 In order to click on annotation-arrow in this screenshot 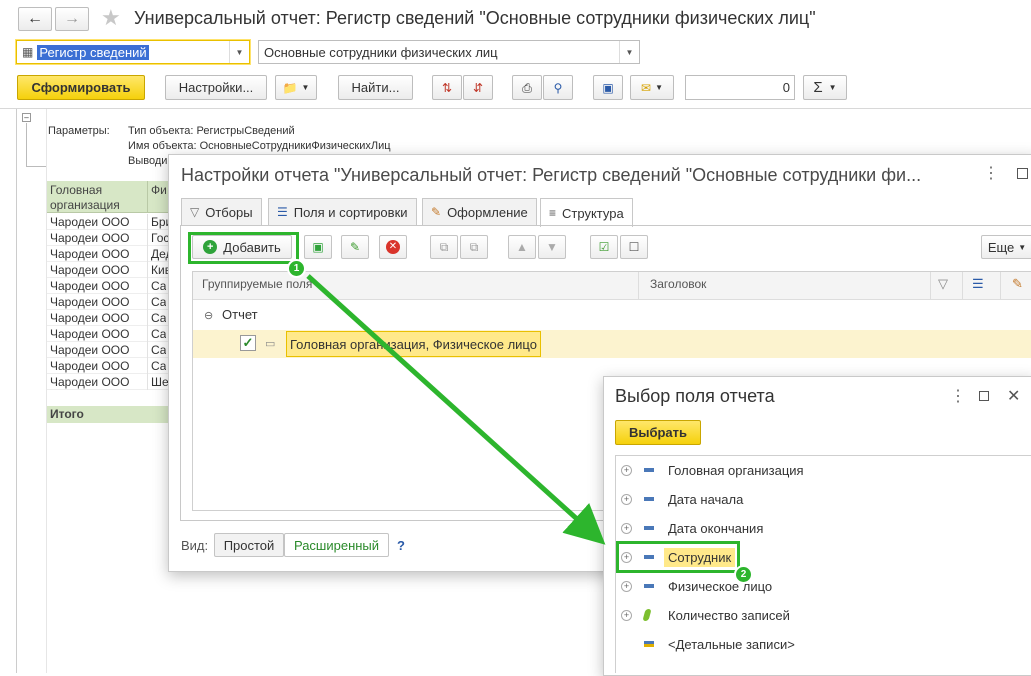, I will do `click(456, 409)`.